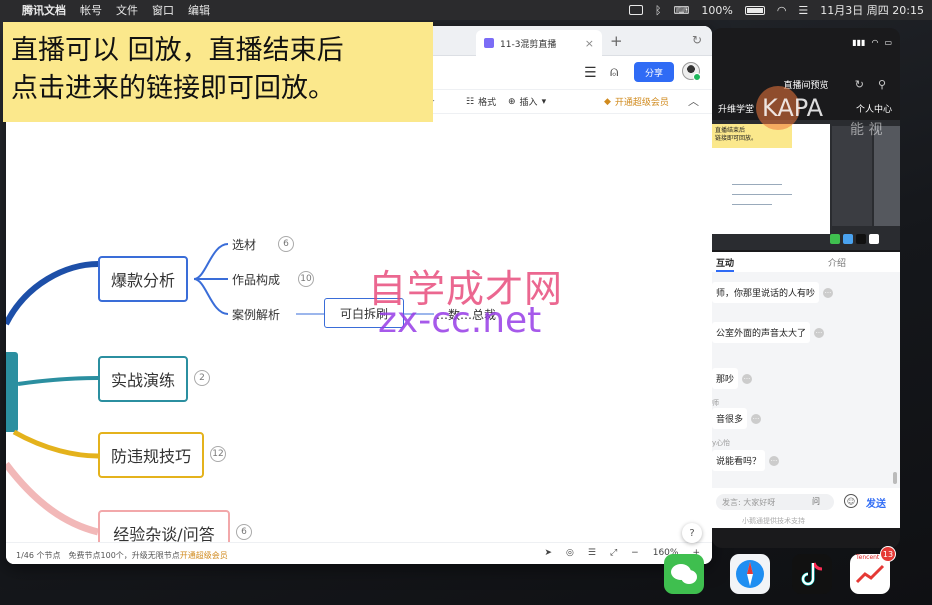 The height and width of the screenshot is (605, 932). What do you see at coordinates (164, 533) in the screenshot?
I see `node-label: 经验杂谈/问答` at bounding box center [164, 533].